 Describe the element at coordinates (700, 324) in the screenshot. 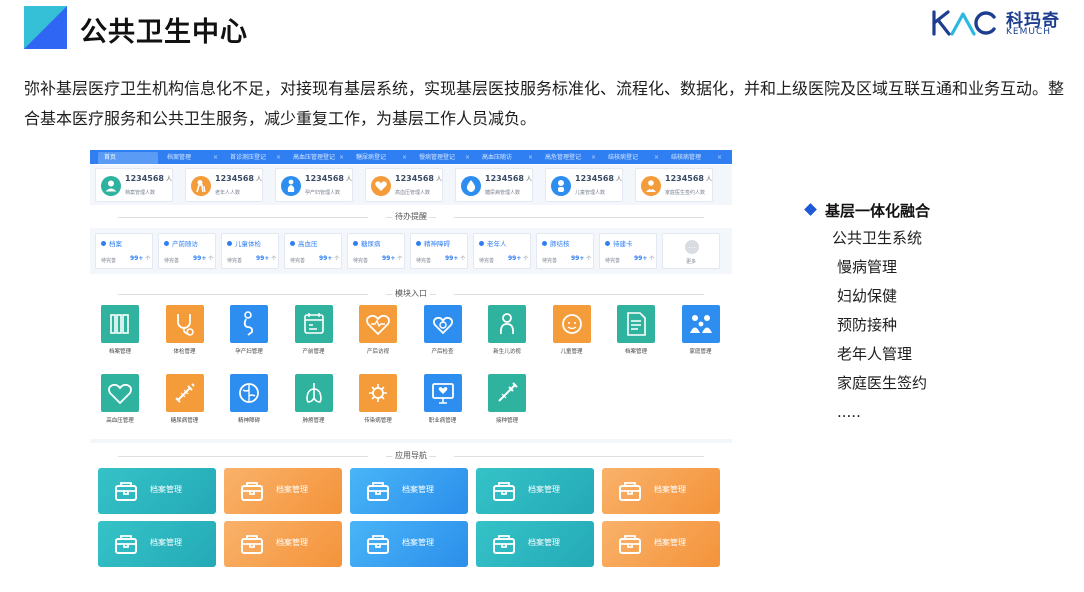

I see `family-icon` at that location.